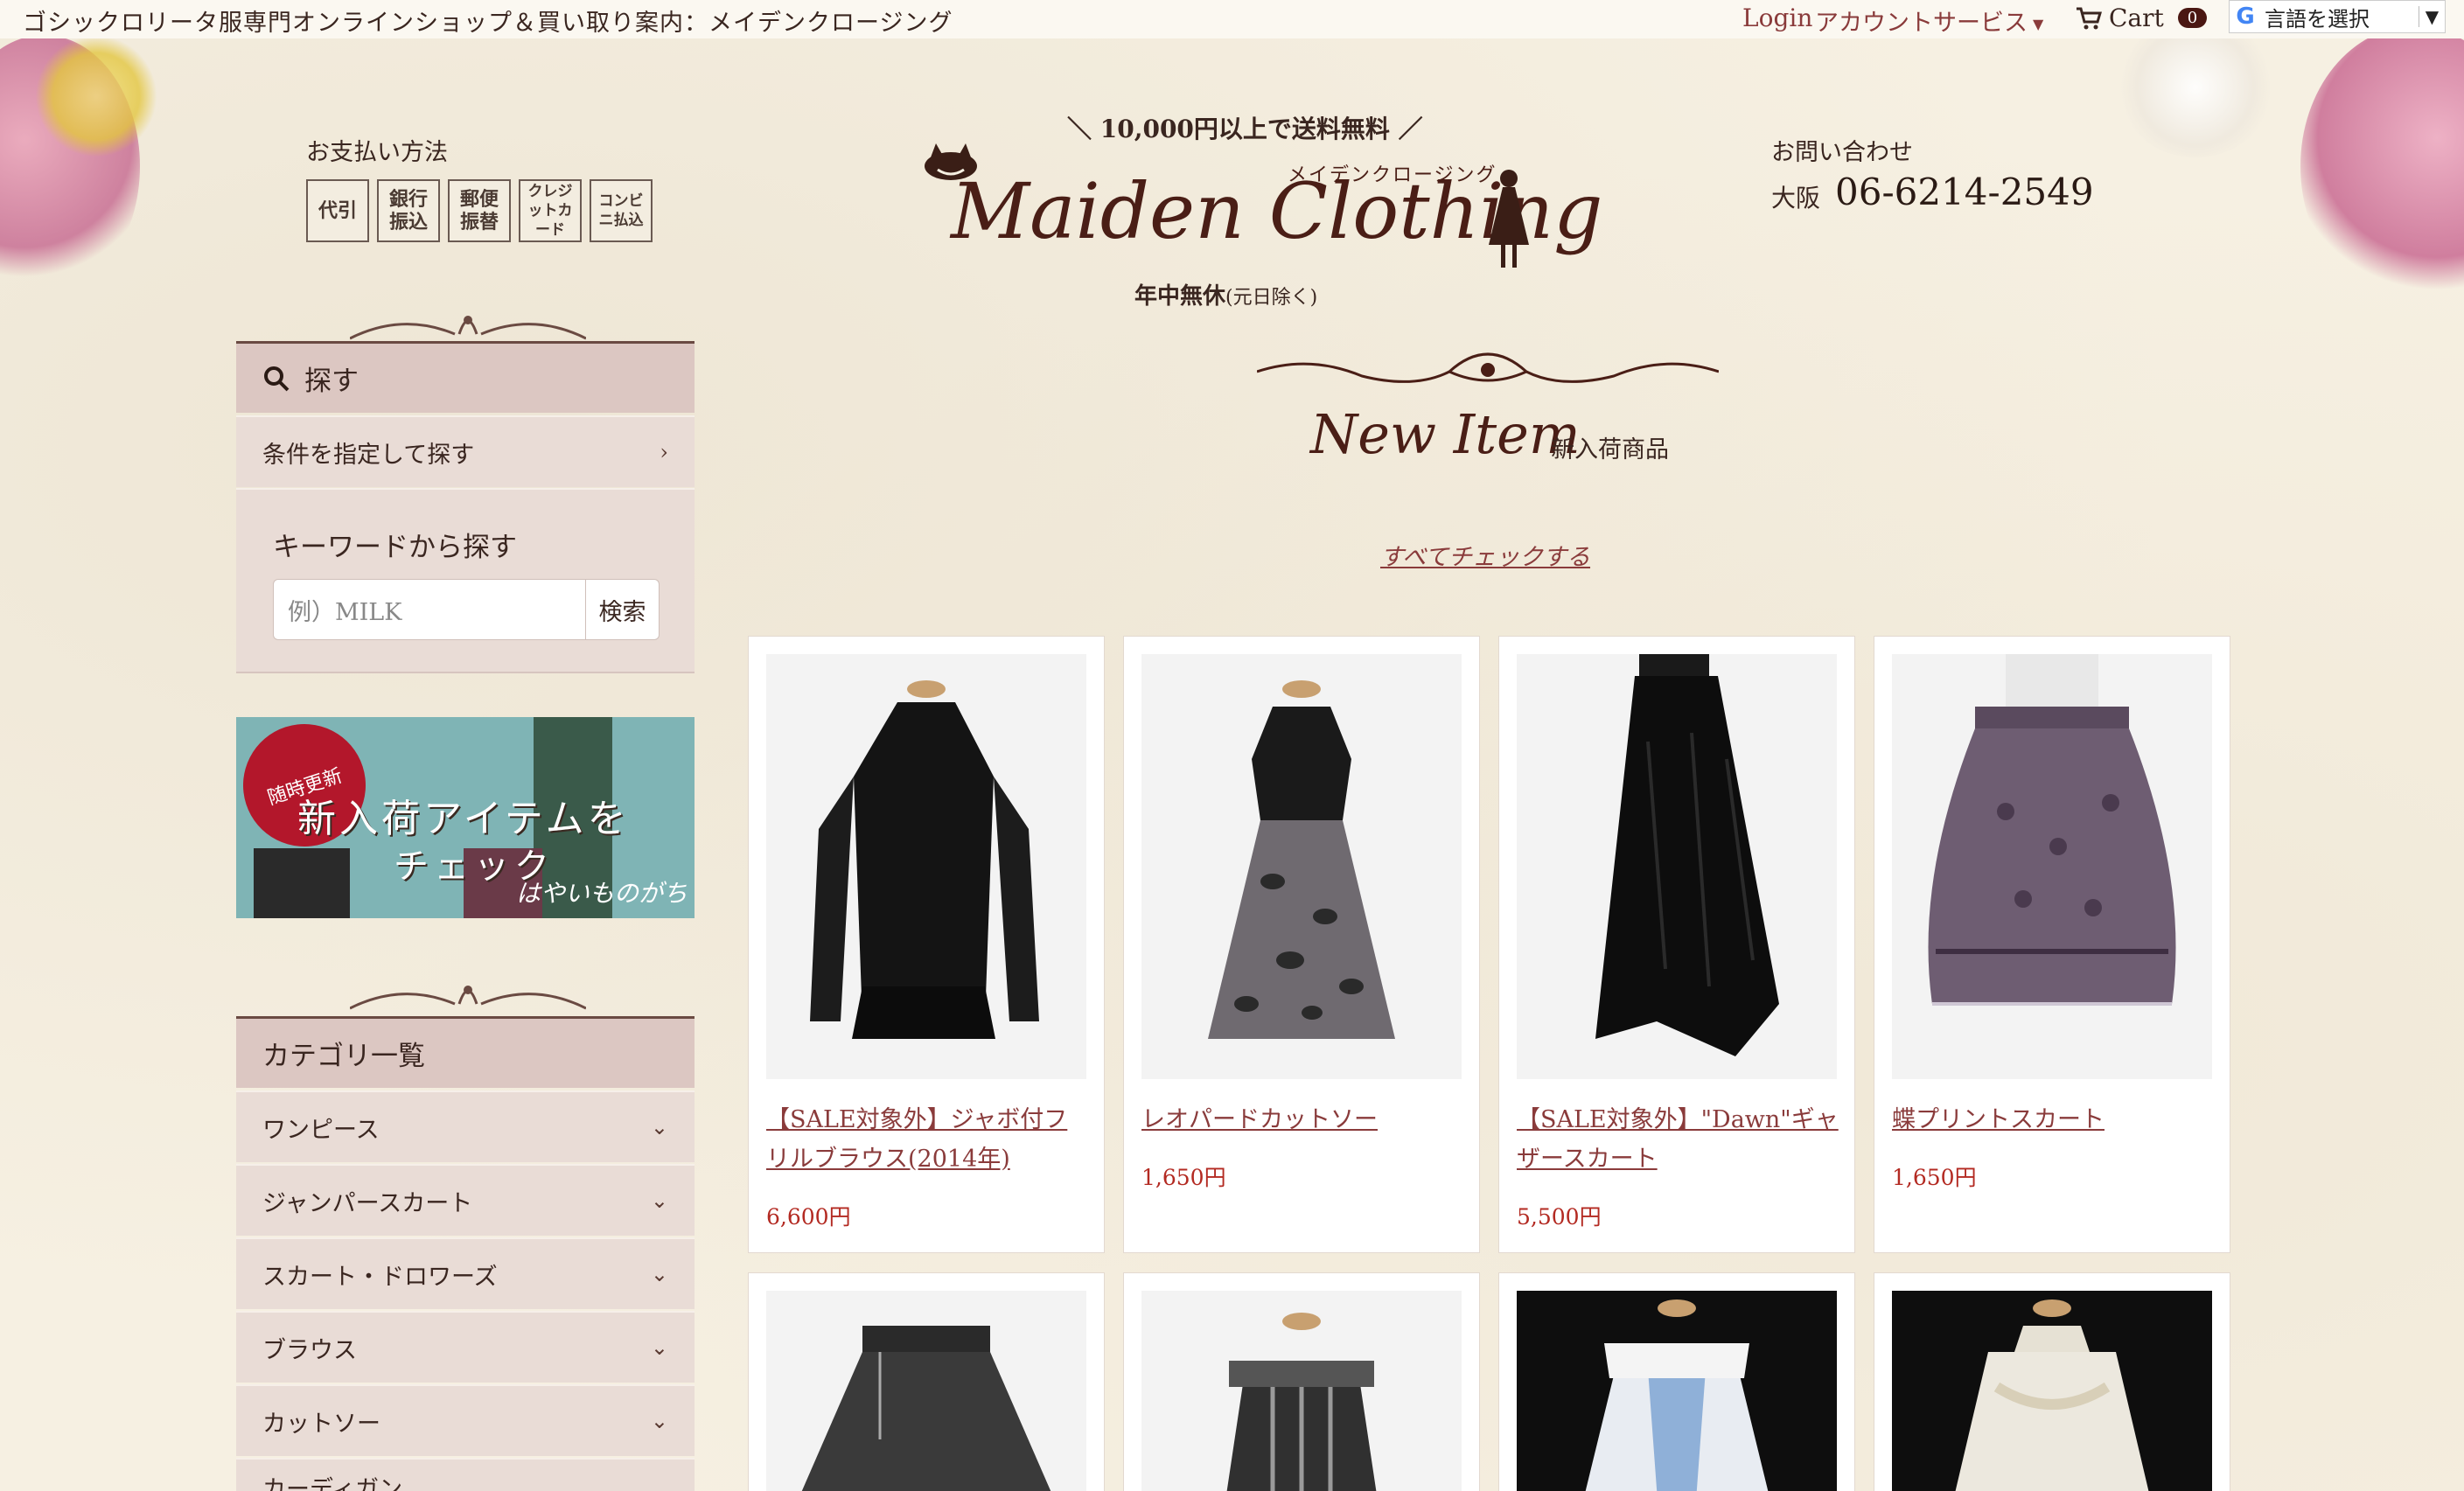 This screenshot has width=2464, height=1491. Describe the element at coordinates (395, 547) in the screenshot. I see `keyword-search-title: キーワードから探す` at that location.